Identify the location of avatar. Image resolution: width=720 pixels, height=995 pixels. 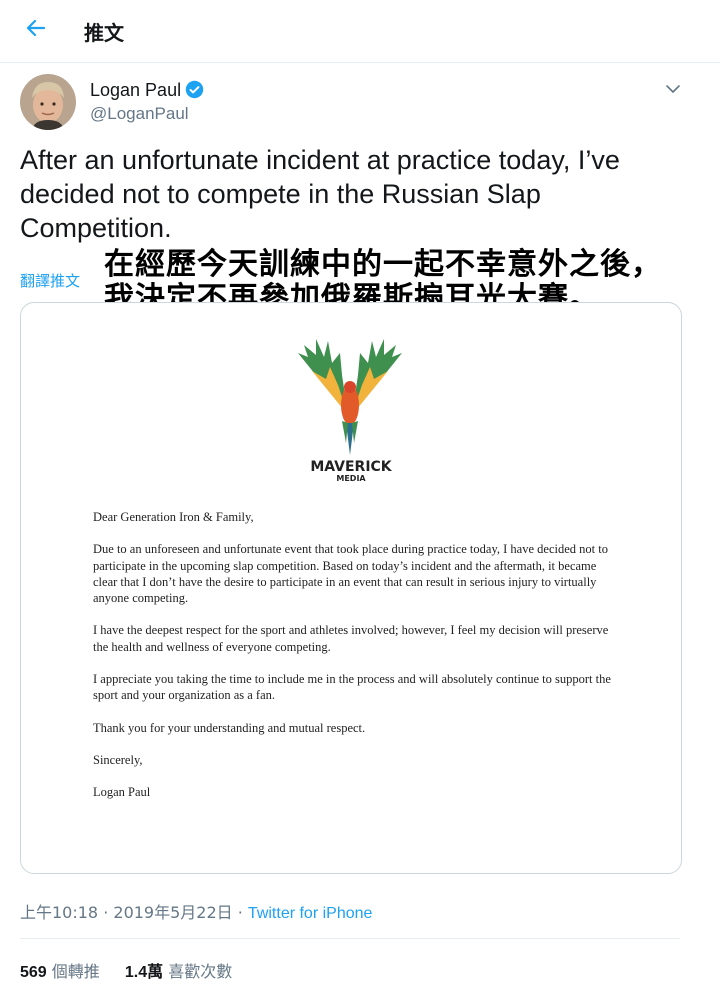
(48, 102).